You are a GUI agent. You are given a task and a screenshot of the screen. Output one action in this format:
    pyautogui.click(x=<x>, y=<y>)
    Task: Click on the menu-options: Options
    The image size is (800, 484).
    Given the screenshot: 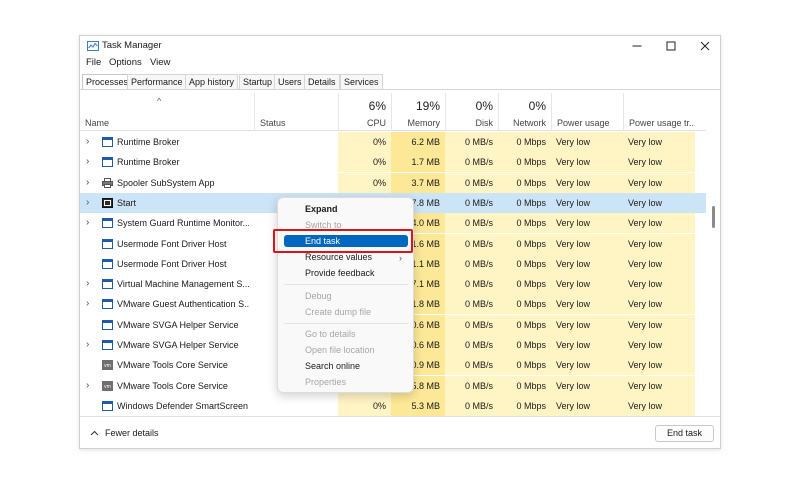 What is the action you would take?
    pyautogui.click(x=125, y=62)
    